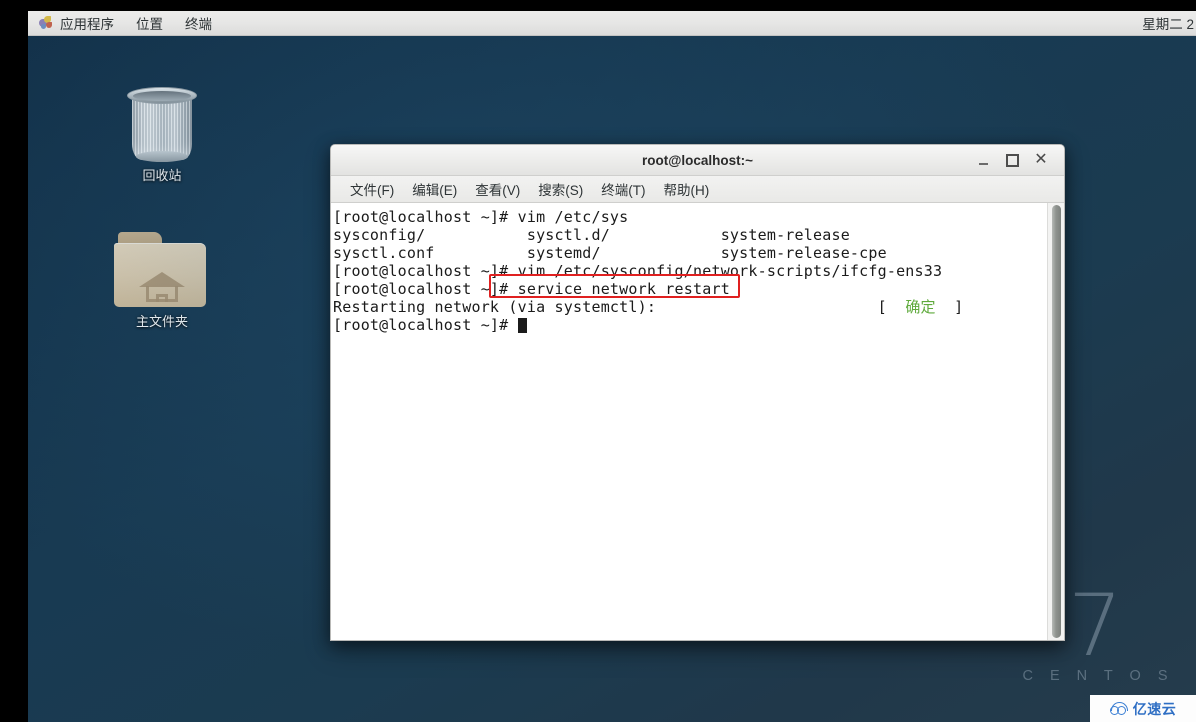  I want to click on desktop-icon-trash: 回收站, so click(162, 133).